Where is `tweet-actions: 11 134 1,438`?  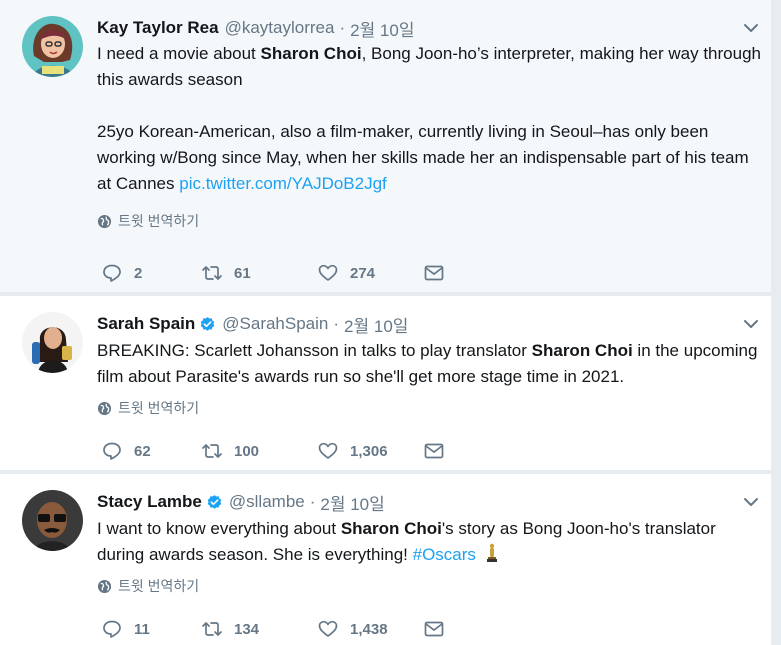 tweet-actions: 11 134 1,438 is located at coordinates (273, 629).